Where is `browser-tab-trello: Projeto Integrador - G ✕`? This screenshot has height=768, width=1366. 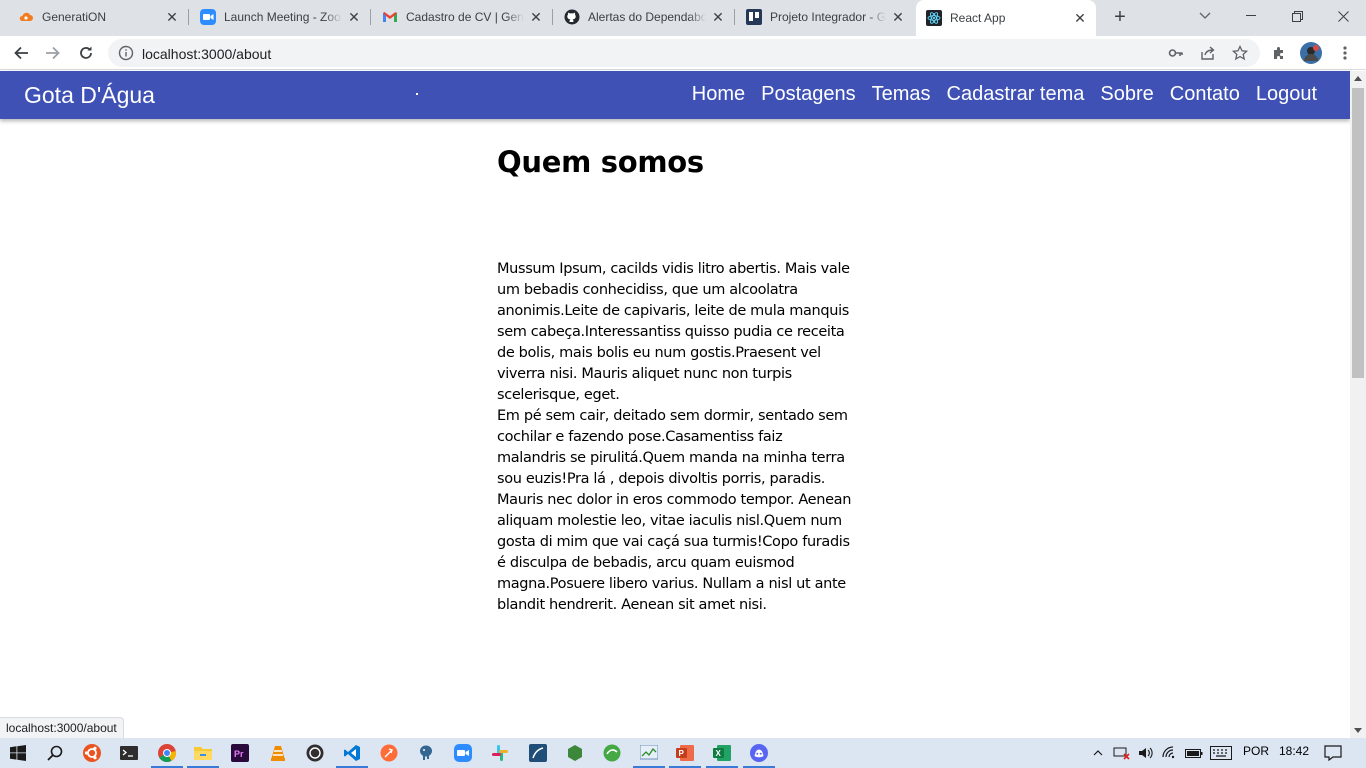
browser-tab-trello: Projeto Integrador - G ✕ is located at coordinates (825, 17).